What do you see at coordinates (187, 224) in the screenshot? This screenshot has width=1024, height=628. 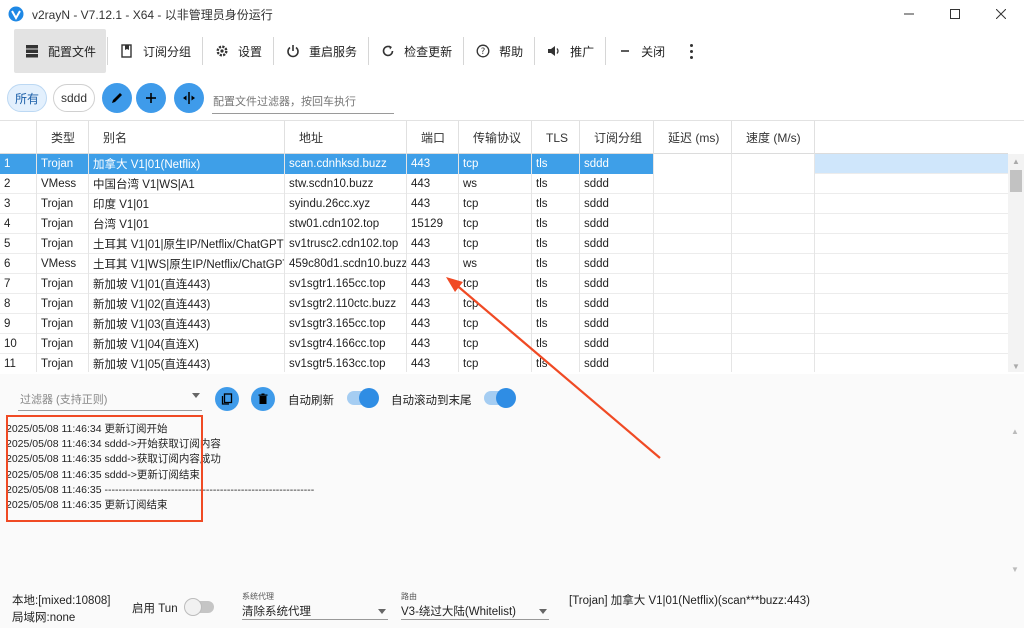 I see `table-cell: 台湾 V1|01` at bounding box center [187, 224].